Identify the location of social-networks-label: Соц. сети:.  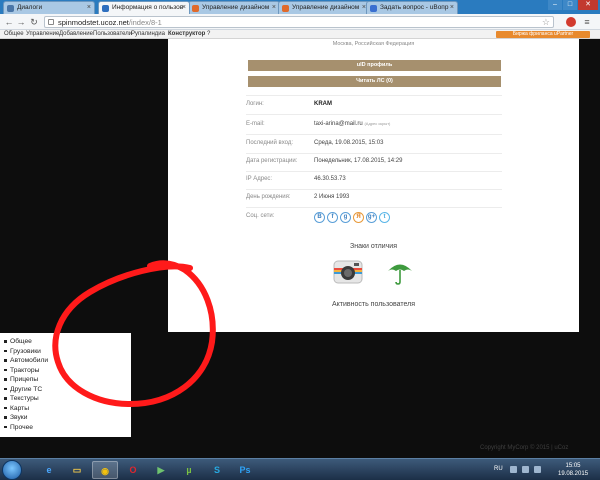
(260, 216).